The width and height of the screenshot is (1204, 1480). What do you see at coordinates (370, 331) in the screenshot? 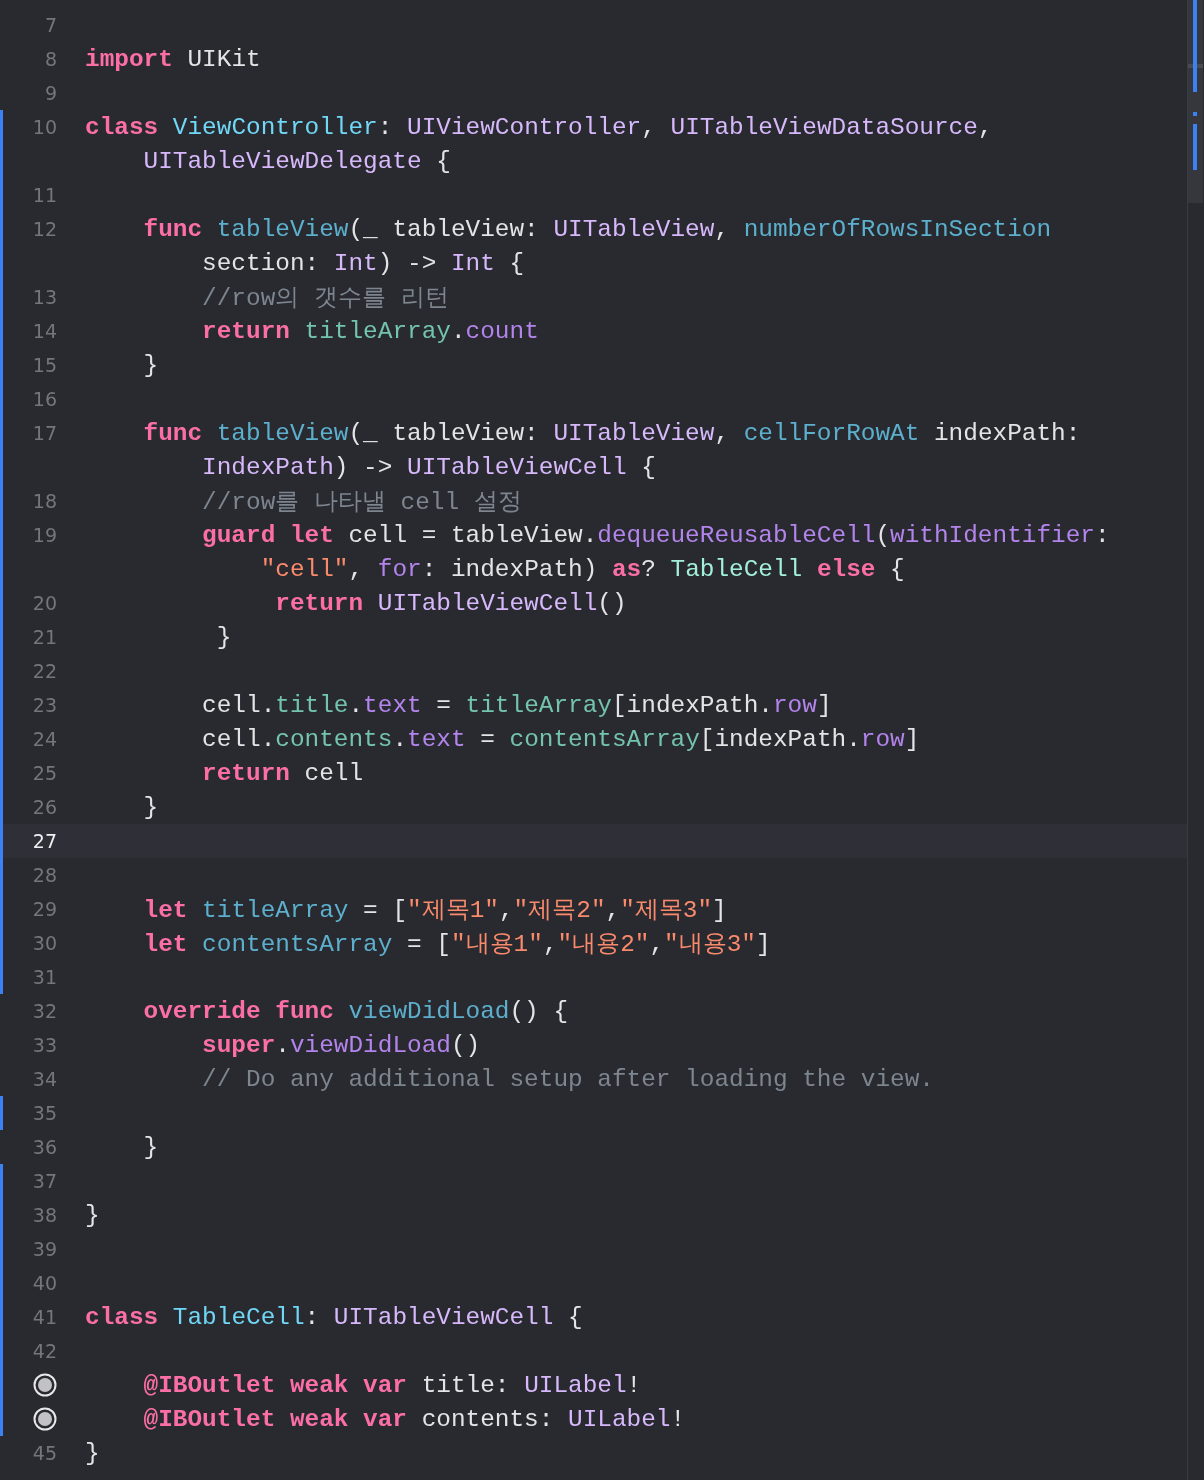
I see `code-line: return titleArray.count` at bounding box center [370, 331].